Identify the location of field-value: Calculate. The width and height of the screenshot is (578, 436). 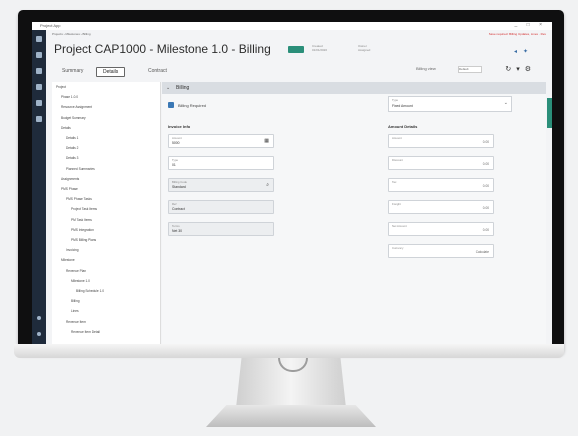
(482, 252).